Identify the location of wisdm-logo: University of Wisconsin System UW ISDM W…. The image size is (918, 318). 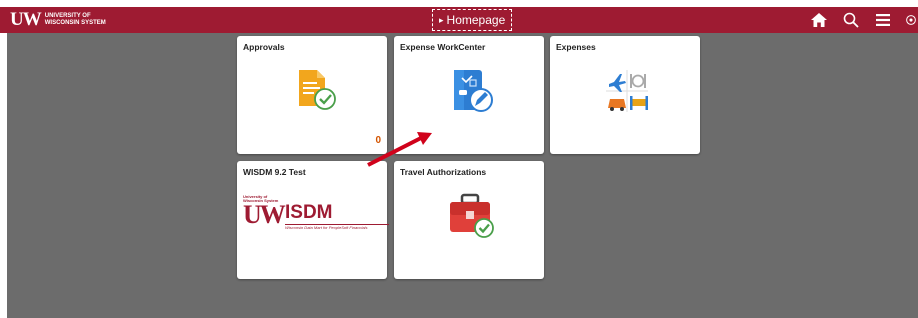
(316, 212).